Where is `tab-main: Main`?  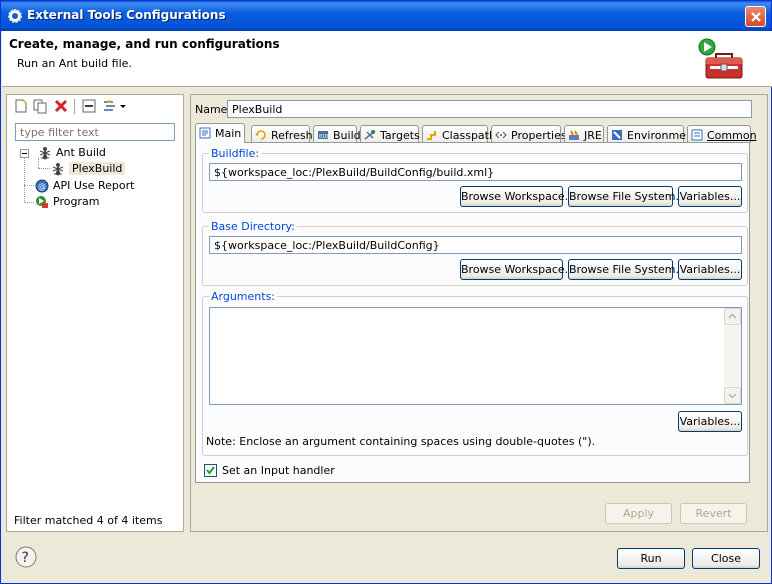 tab-main: Main is located at coordinates (220, 133).